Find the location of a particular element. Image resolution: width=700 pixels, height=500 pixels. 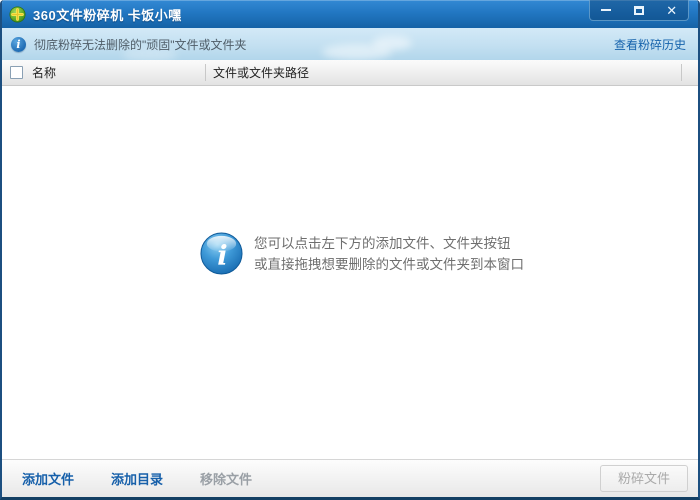

column-header-path: 文件或文件夹路径 is located at coordinates (261, 72).